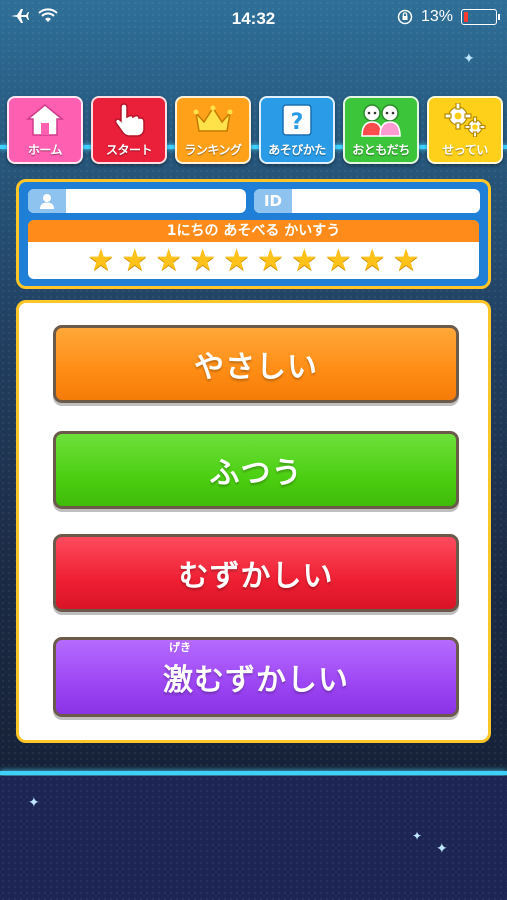 The height and width of the screenshot is (900, 507). What do you see at coordinates (45, 120) in the screenshot?
I see `house-icon` at bounding box center [45, 120].